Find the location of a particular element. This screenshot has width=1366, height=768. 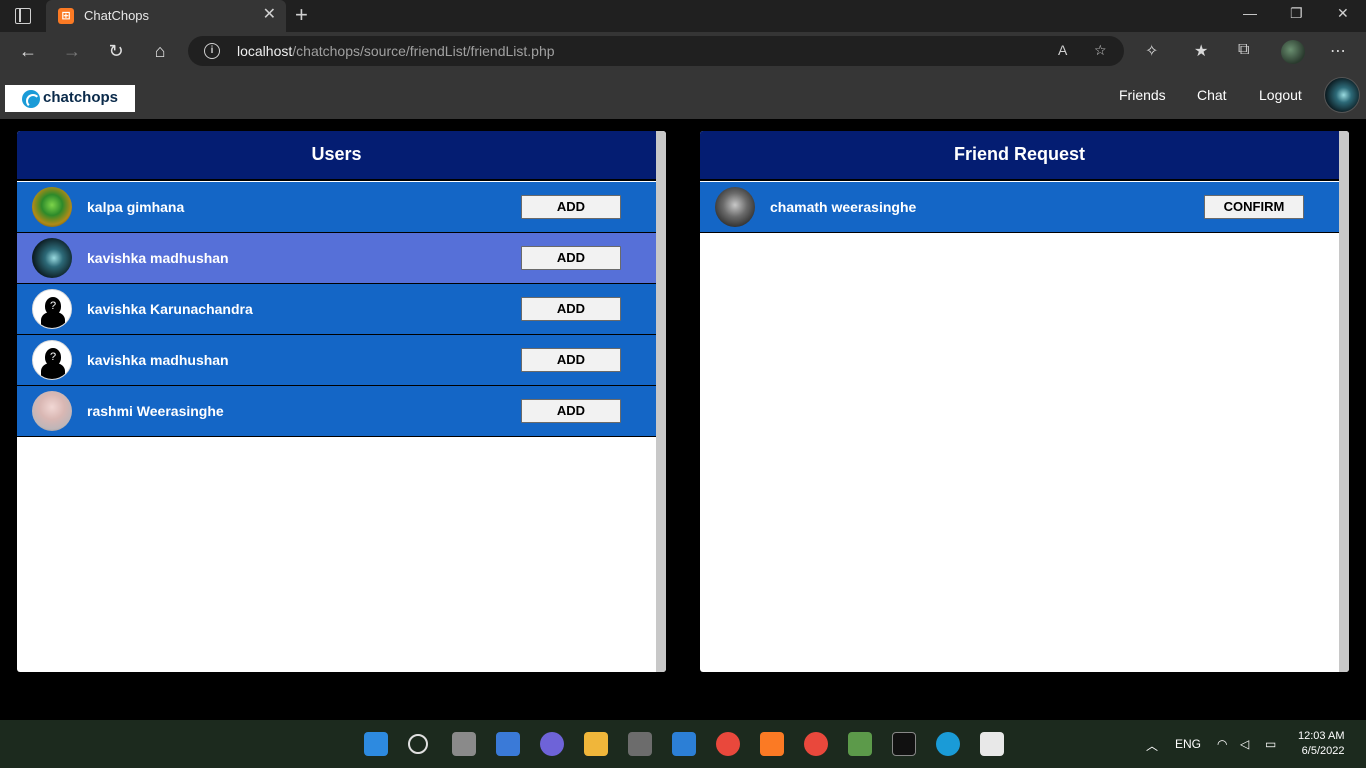

requests-scrollbar is located at coordinates (1344, 401).